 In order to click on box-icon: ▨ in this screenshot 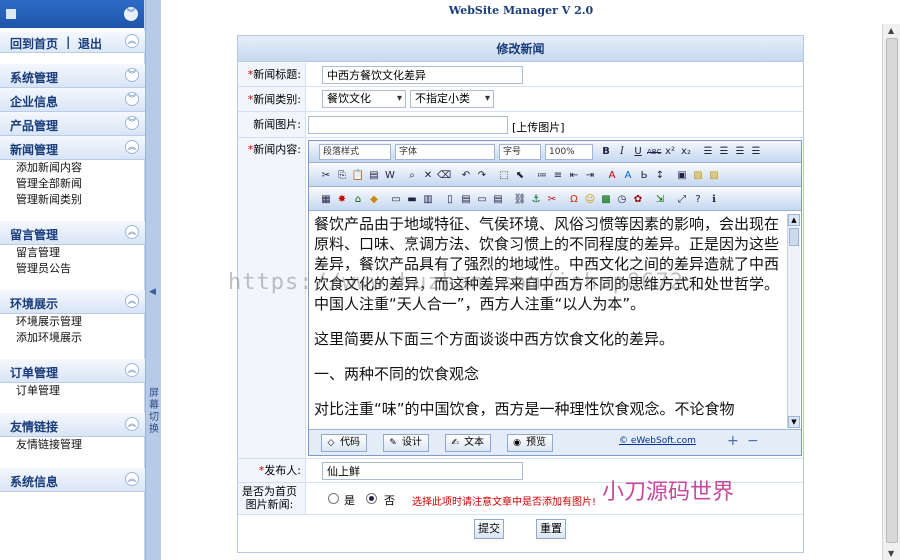, I will do `click(714, 176)`.